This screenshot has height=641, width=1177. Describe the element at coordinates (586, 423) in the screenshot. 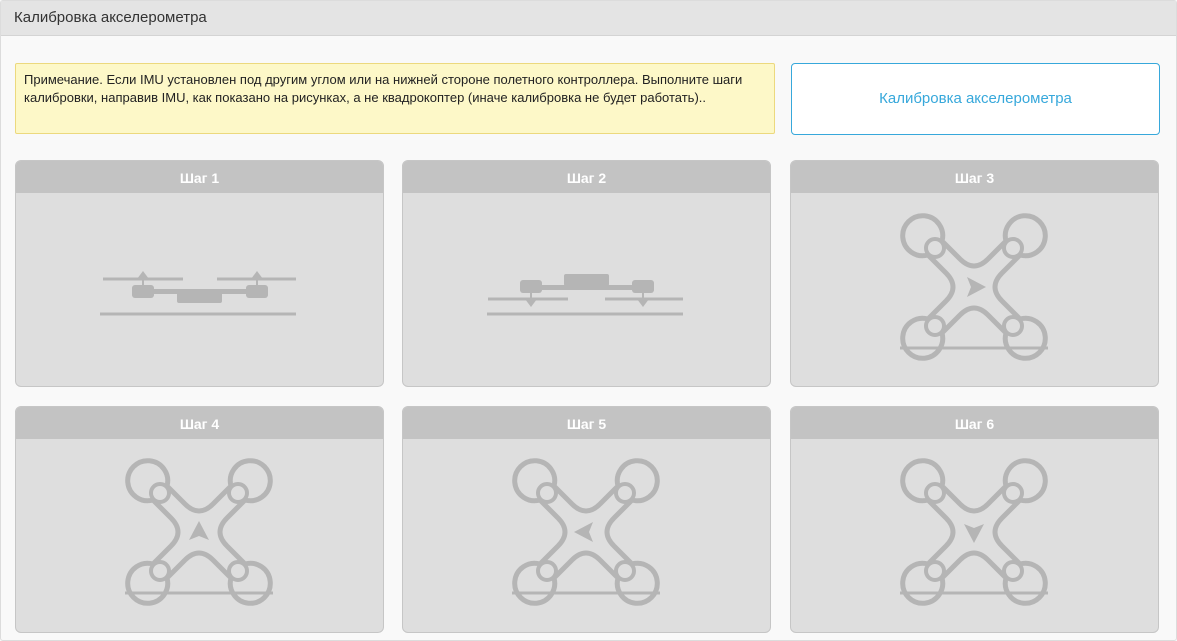

I see `step-title: Шаг 5` at that location.